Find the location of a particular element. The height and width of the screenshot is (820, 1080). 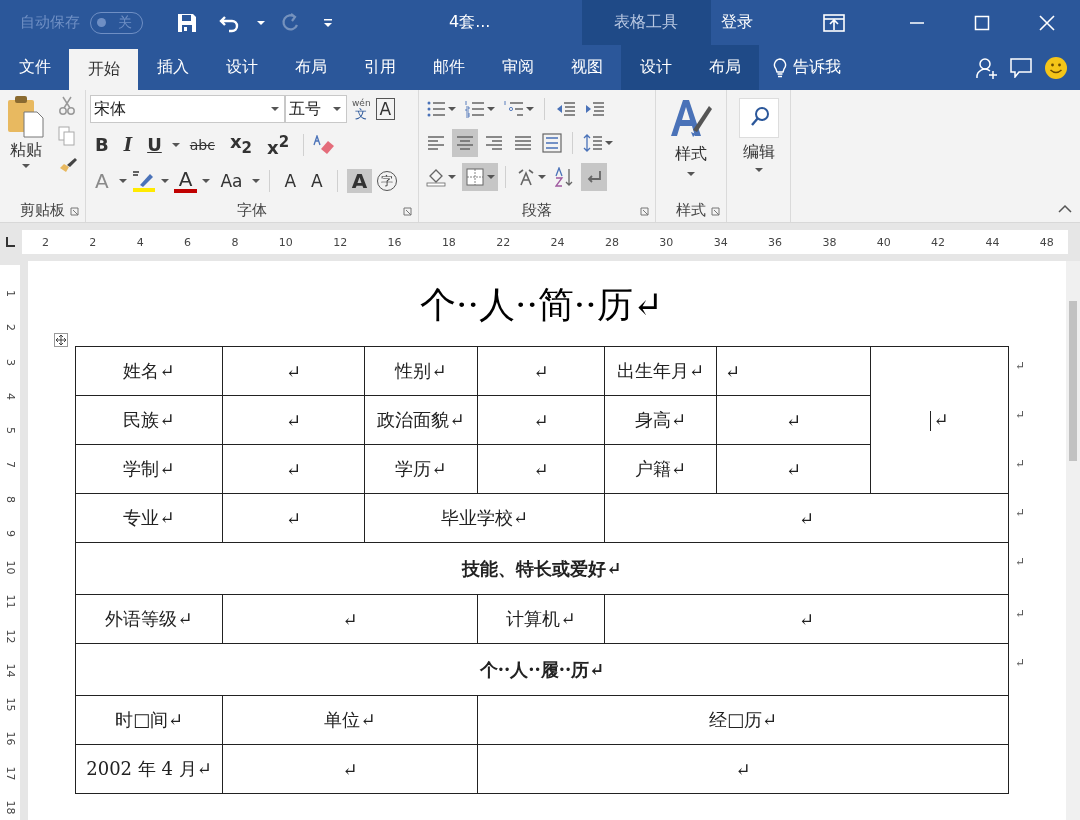

ribbon-tab: 邮件 is located at coordinates (448, 67).